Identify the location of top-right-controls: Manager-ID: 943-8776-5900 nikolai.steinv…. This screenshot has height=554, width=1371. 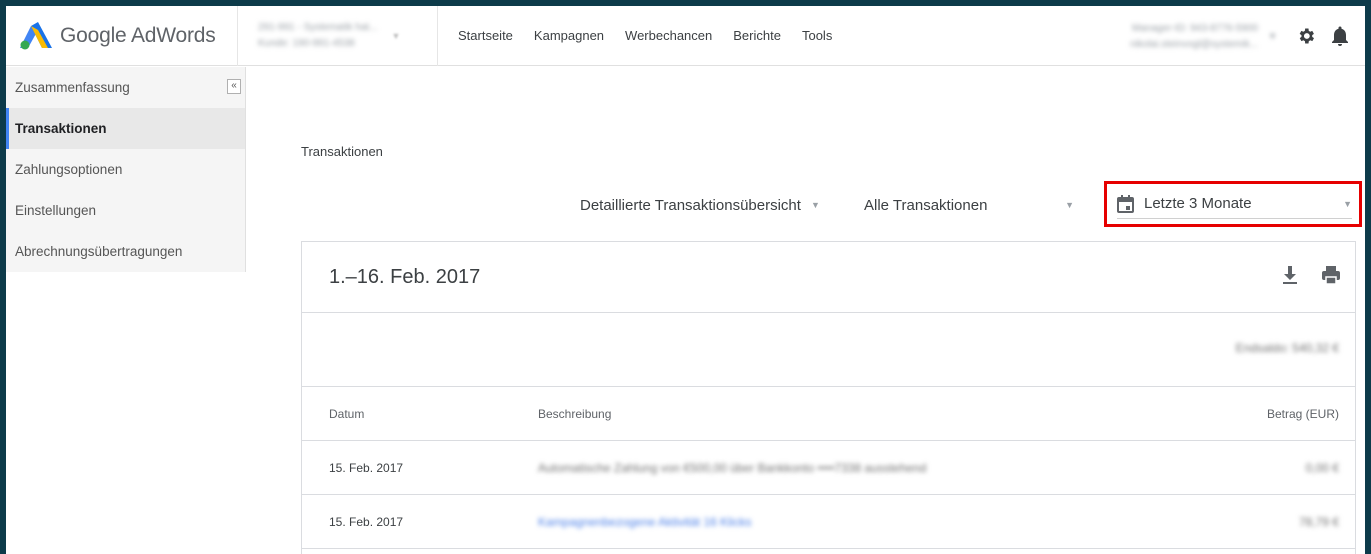
(1247, 36).